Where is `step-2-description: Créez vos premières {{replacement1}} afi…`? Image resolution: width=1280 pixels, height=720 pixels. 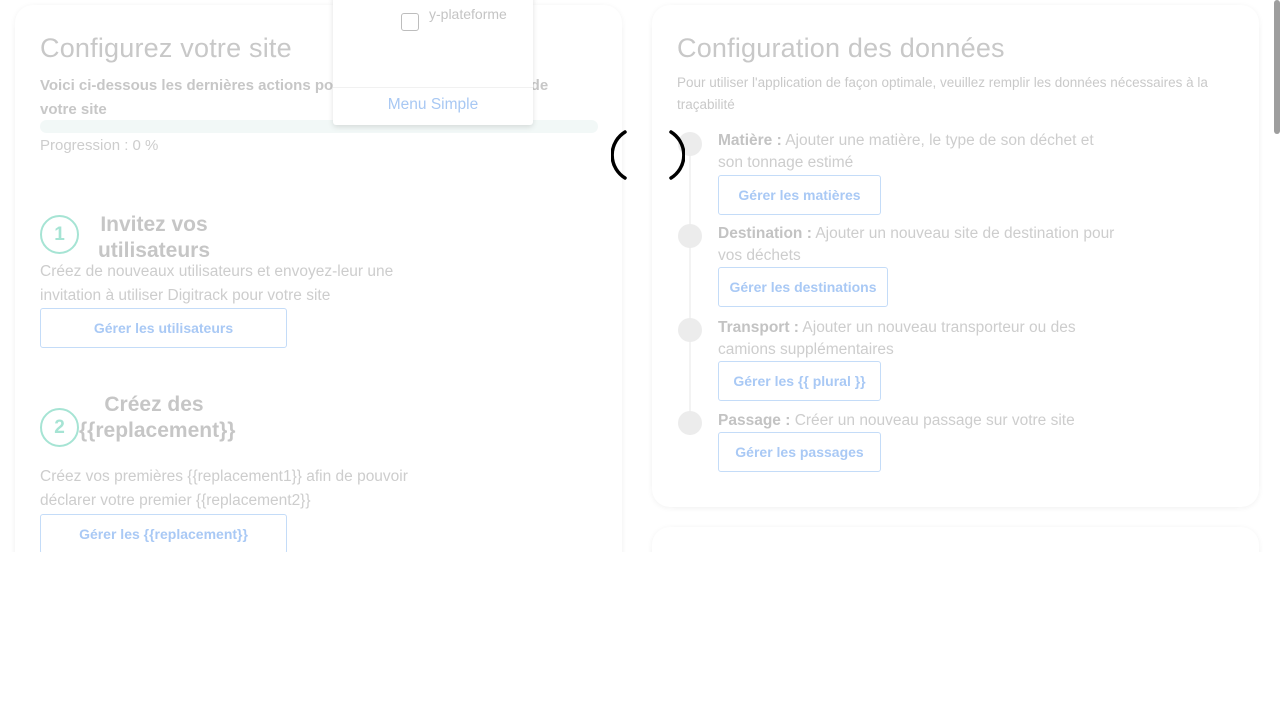
step-2-description: Créez vos premières {{replacement1}} afi… is located at coordinates (224, 488).